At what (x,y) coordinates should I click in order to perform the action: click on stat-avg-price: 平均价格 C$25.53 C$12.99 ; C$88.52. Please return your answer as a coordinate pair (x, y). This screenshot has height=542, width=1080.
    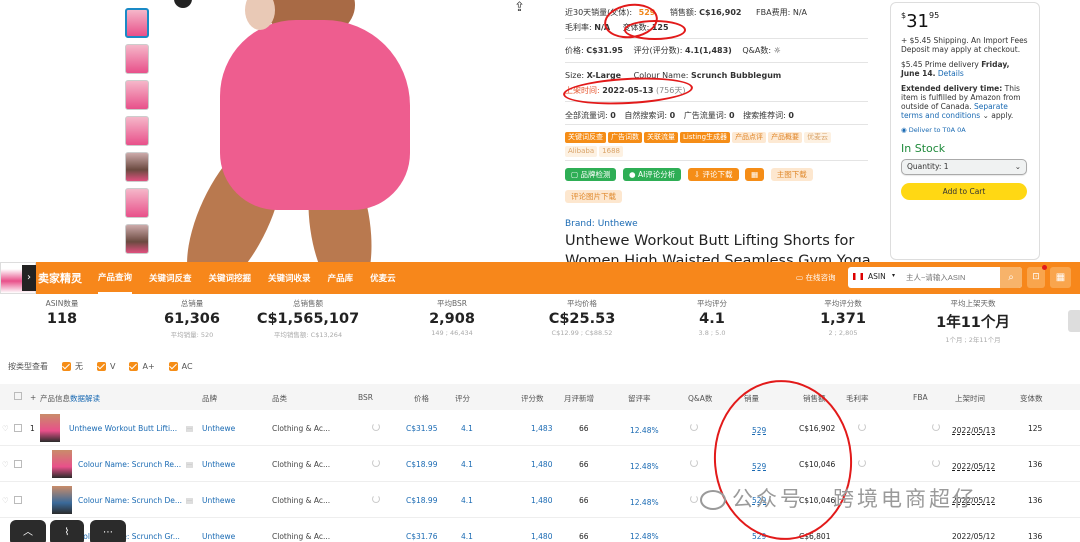
    Looking at the image, I should click on (582, 317).